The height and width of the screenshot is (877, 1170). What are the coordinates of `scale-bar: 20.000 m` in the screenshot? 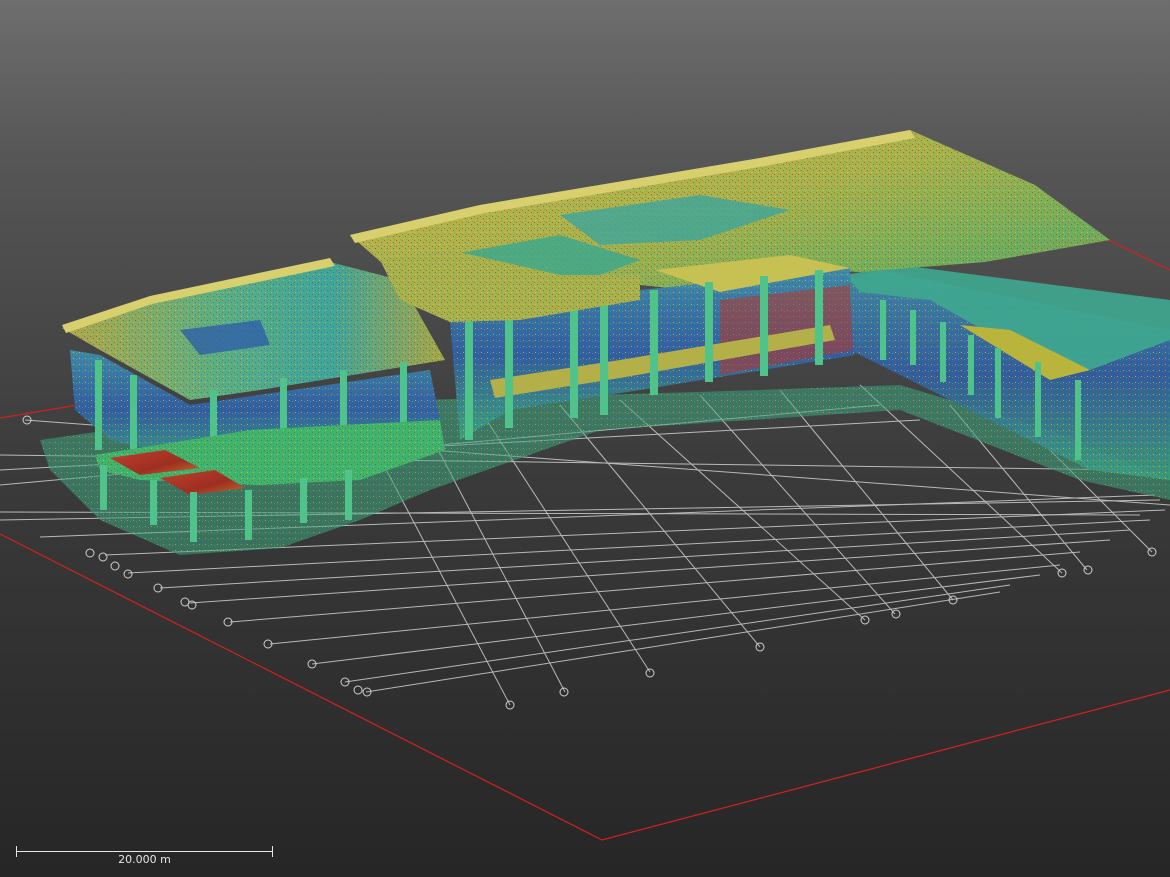 It's located at (145, 855).